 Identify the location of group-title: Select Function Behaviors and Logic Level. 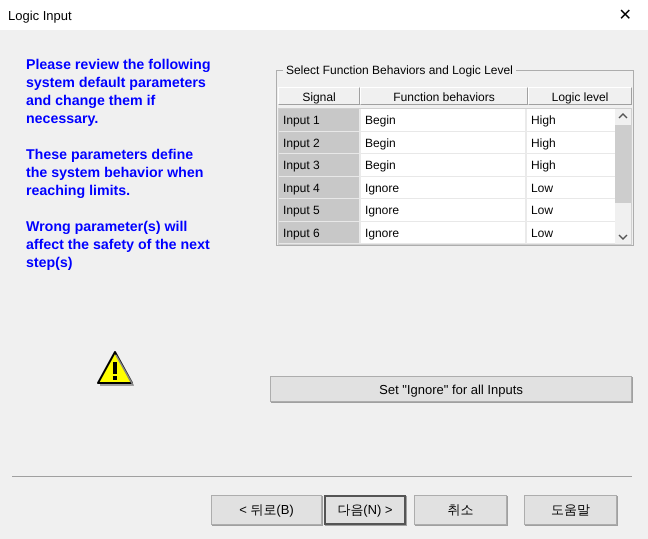
(399, 70).